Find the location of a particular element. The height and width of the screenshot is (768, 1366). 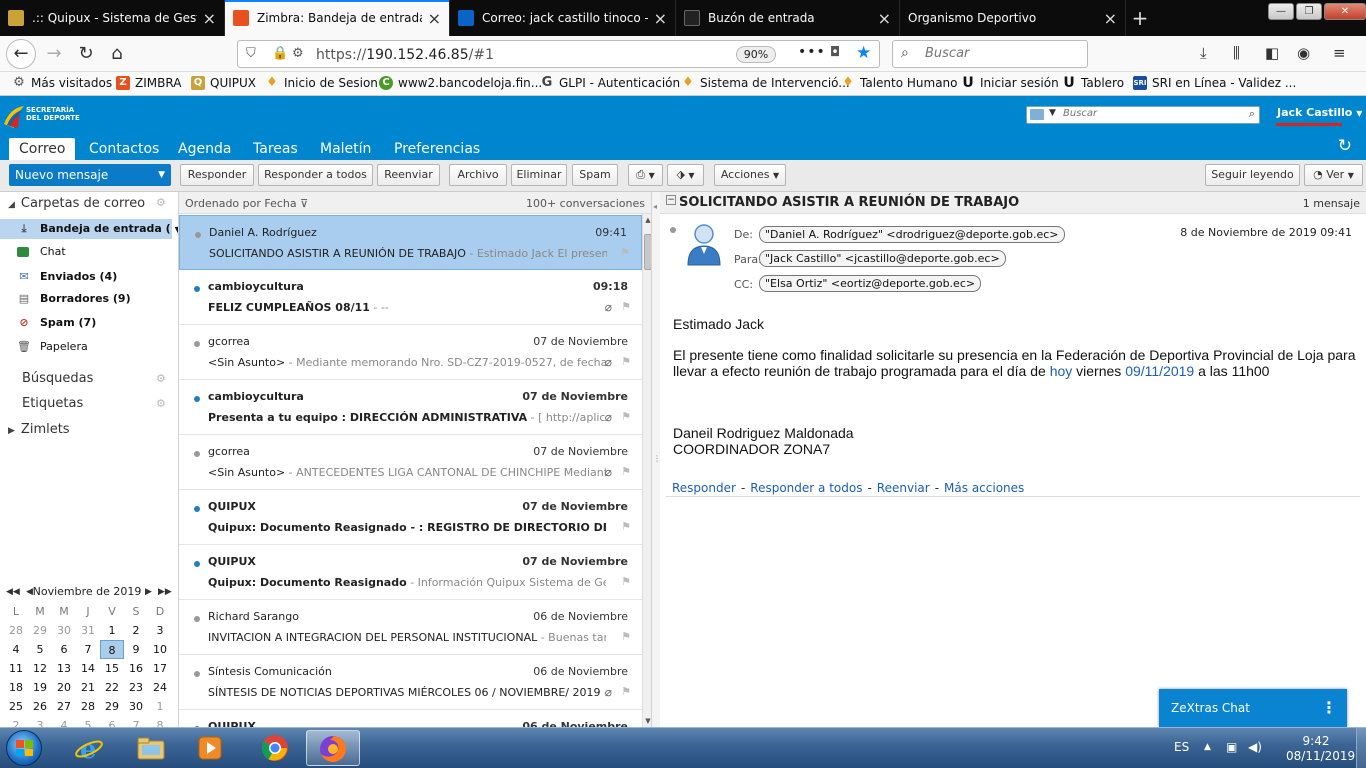

continue-reading-button: Seguir leyendo is located at coordinates (1252, 175).